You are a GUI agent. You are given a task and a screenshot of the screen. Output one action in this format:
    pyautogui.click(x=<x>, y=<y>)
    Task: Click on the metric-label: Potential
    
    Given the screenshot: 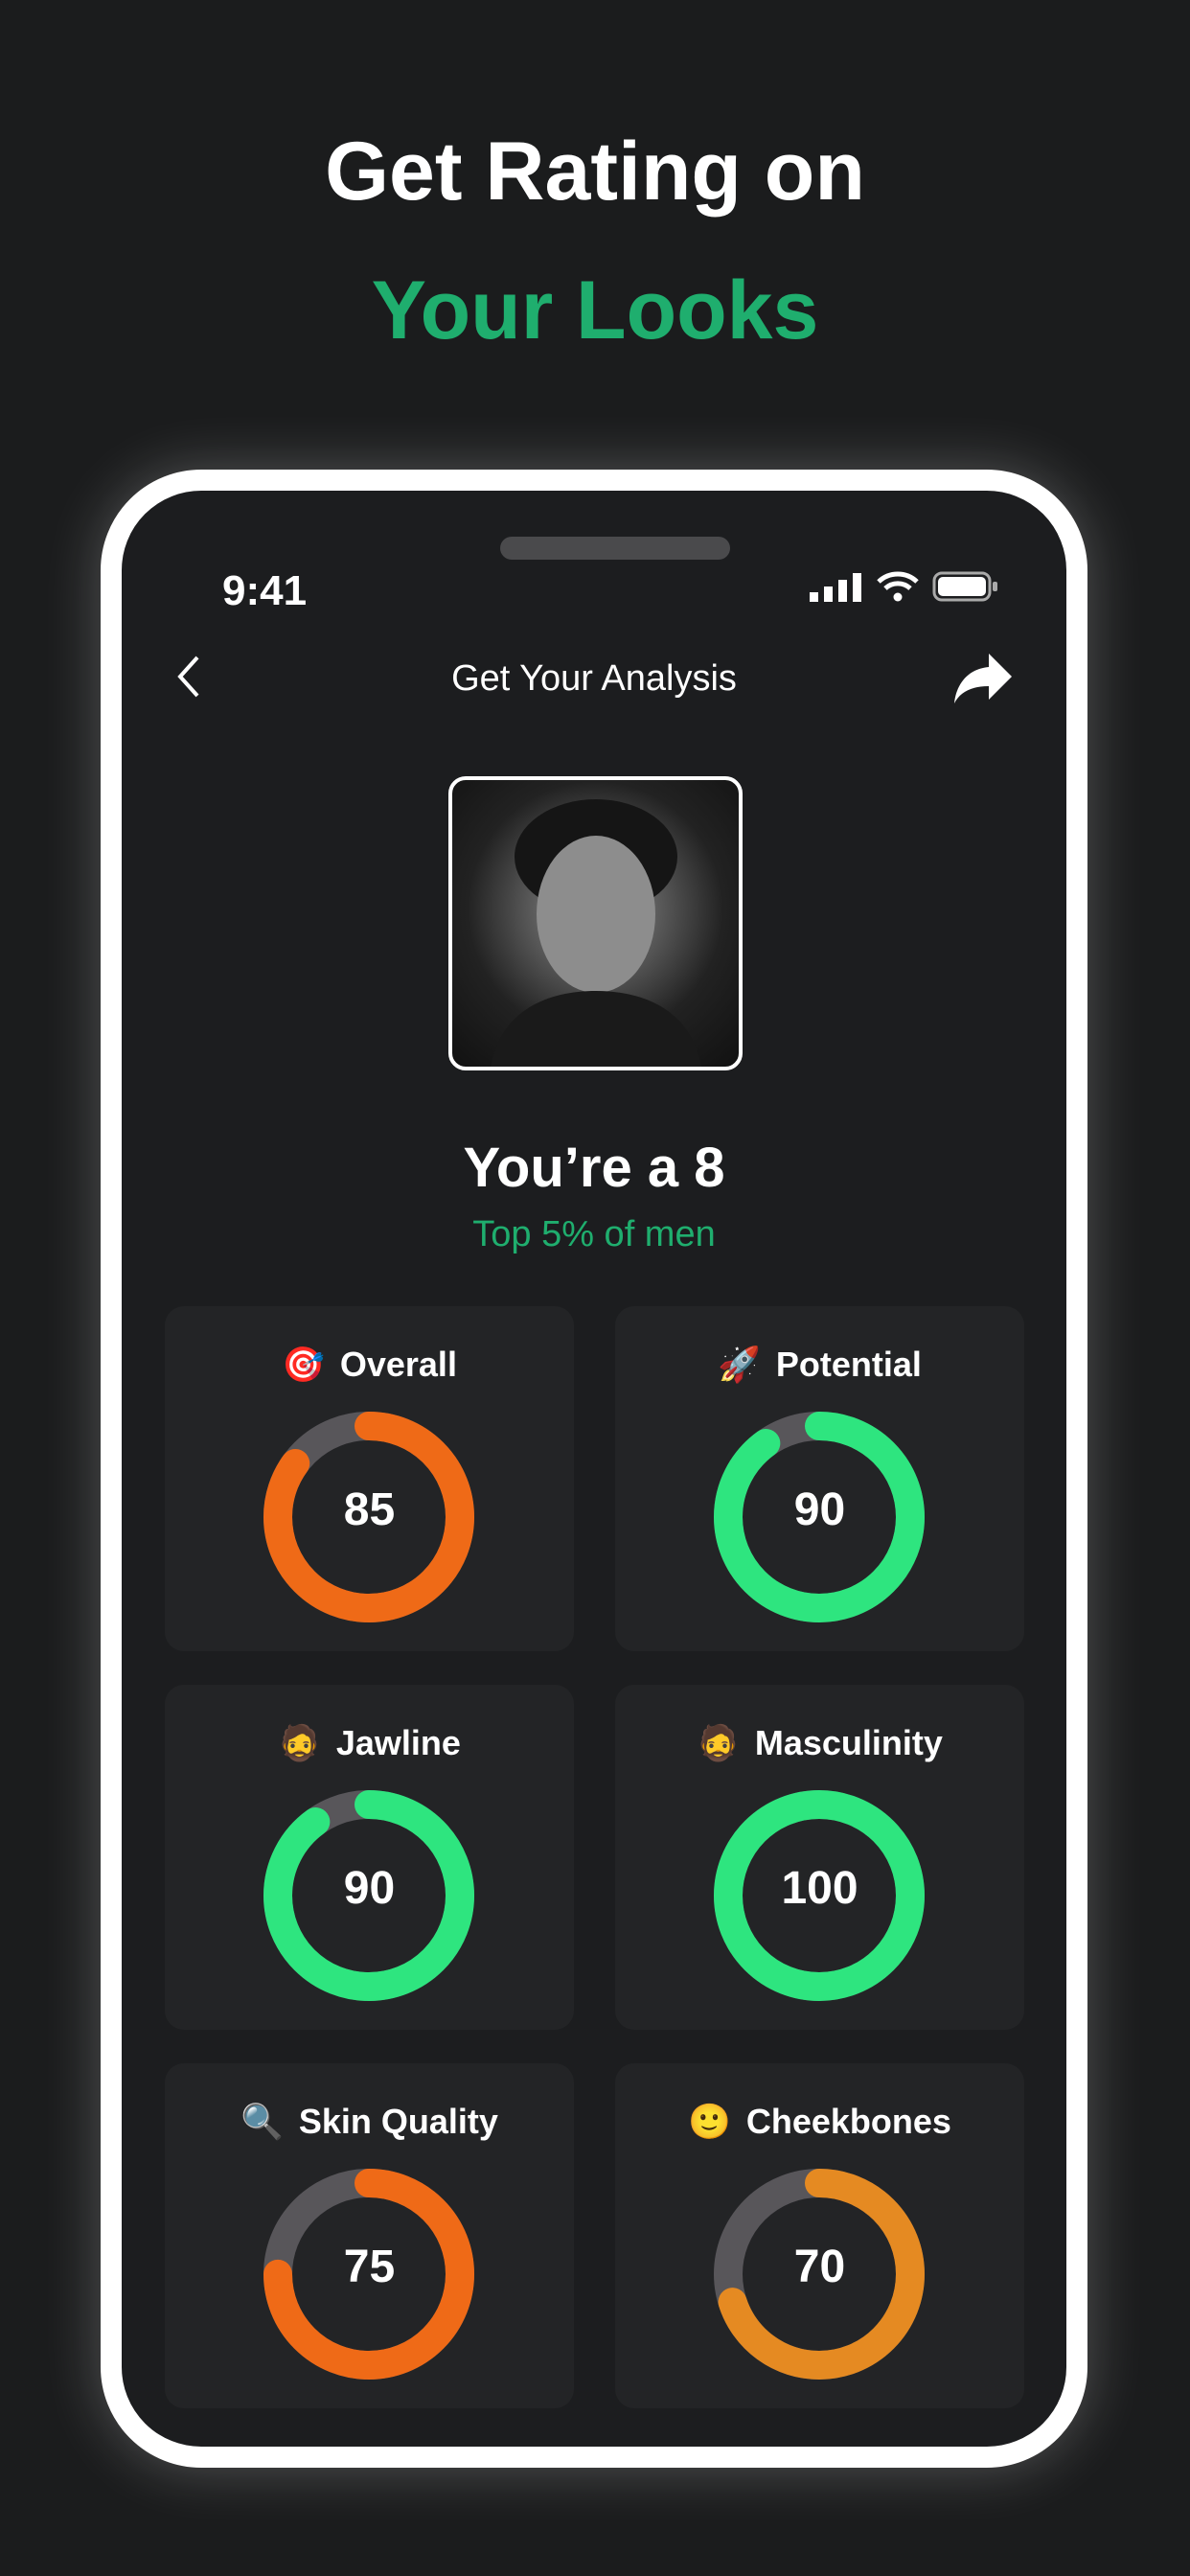 What is the action you would take?
    pyautogui.click(x=849, y=1364)
    